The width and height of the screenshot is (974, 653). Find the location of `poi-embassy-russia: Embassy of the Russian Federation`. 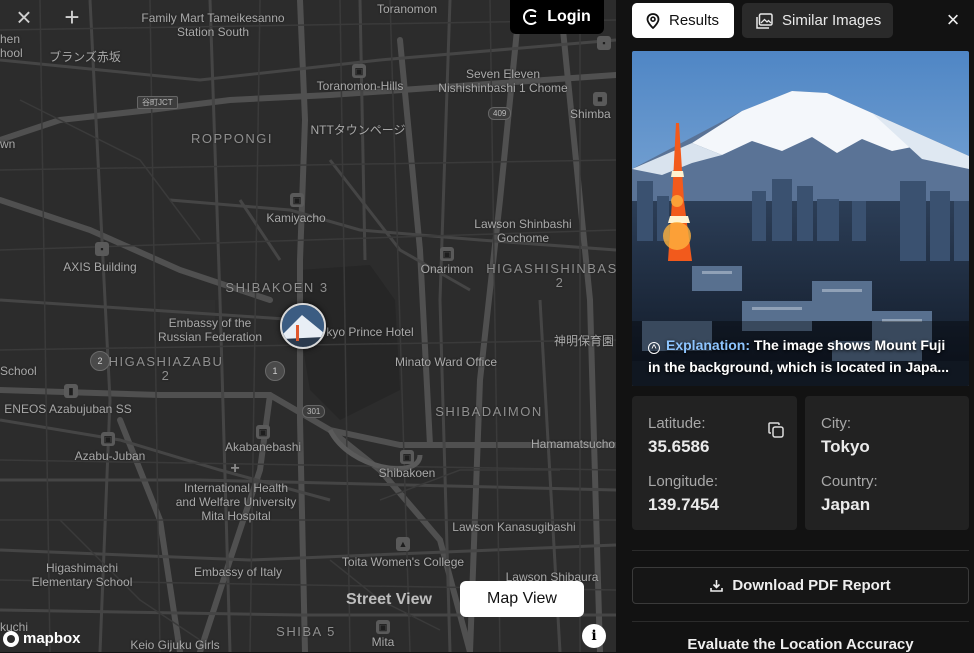

poi-embassy-russia: Embassy of the Russian Federation is located at coordinates (210, 330).